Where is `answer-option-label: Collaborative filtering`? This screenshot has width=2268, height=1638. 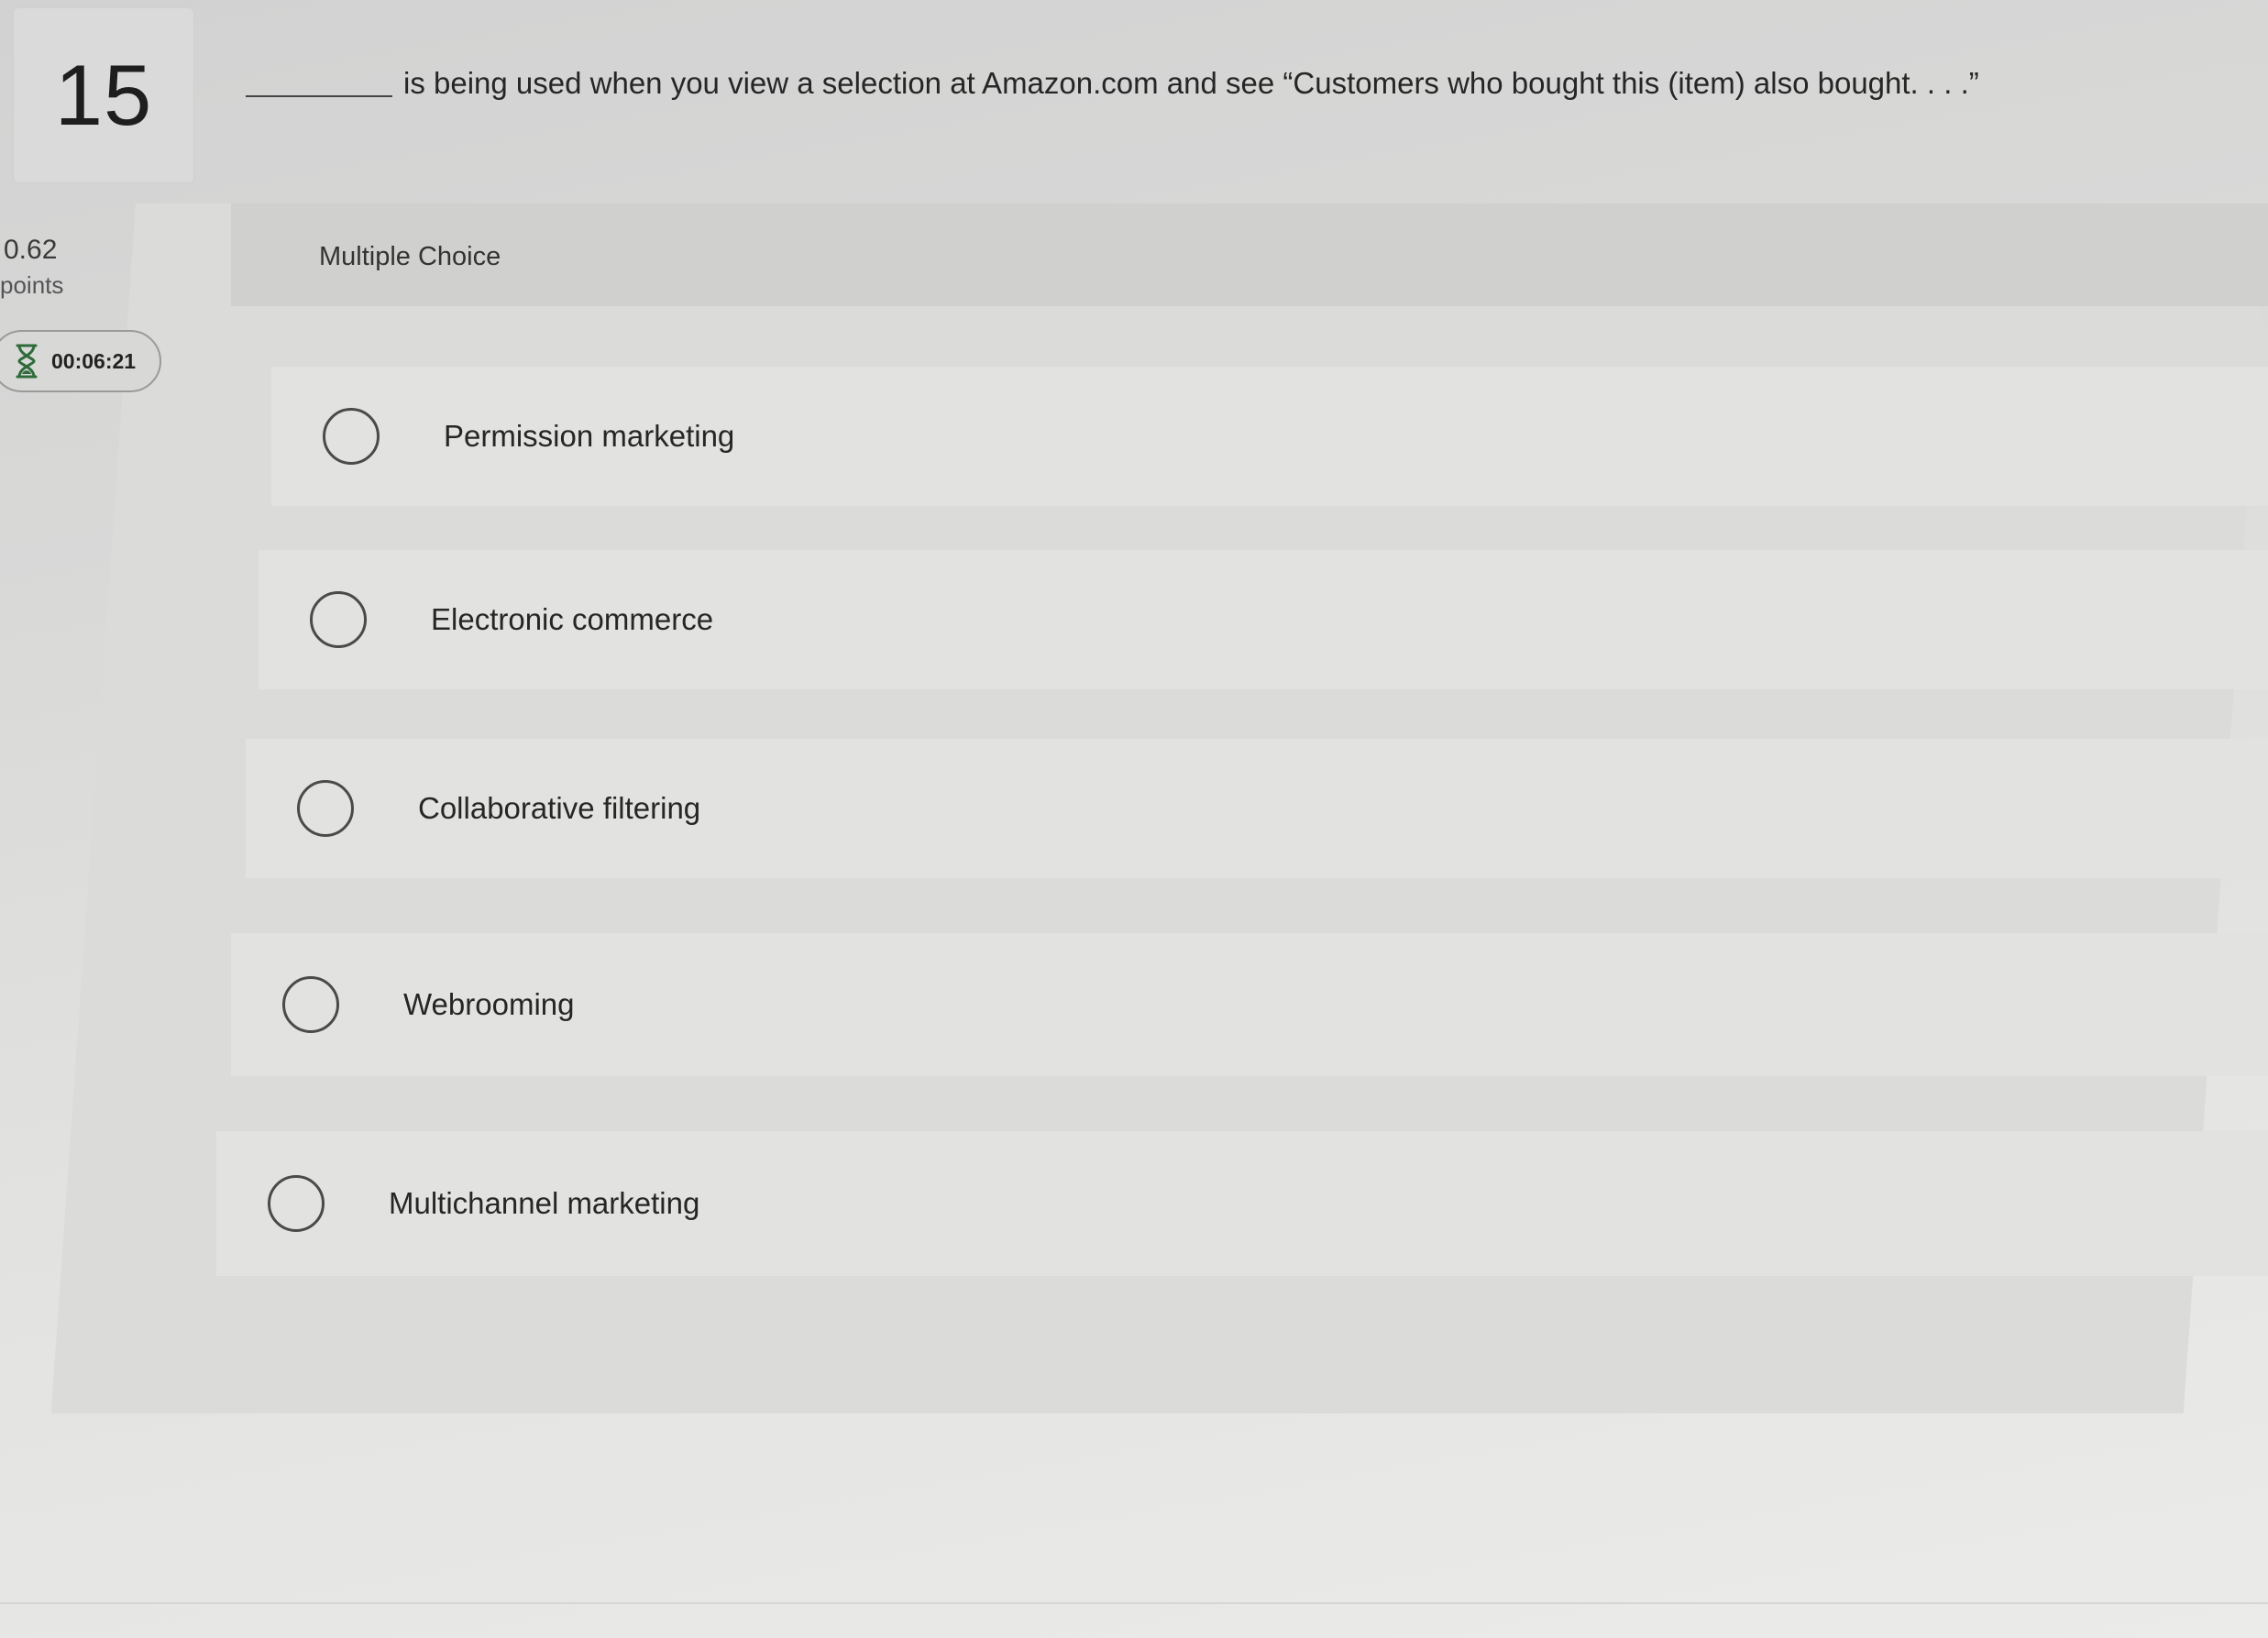
answer-option-label: Collaborative filtering is located at coordinates (559, 808).